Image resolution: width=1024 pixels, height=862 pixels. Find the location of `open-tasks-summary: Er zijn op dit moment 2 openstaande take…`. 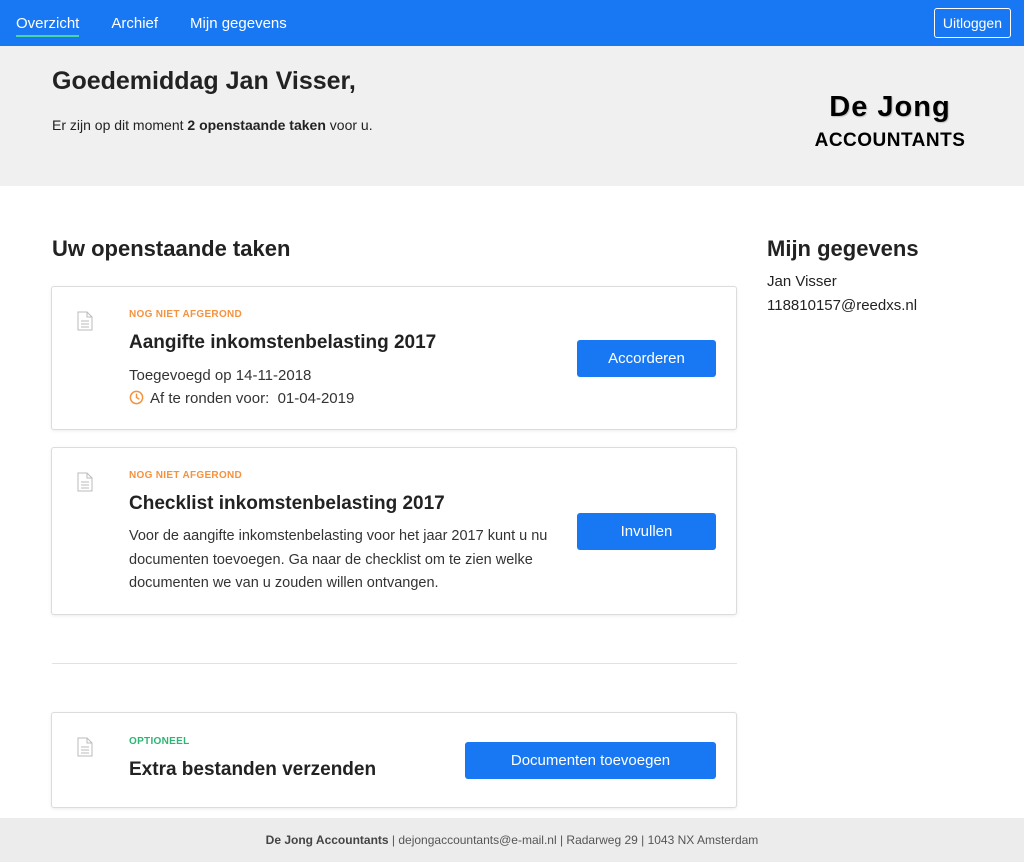

open-tasks-summary: Er zijn op dit moment 2 openstaande take… is located at coordinates (212, 125).